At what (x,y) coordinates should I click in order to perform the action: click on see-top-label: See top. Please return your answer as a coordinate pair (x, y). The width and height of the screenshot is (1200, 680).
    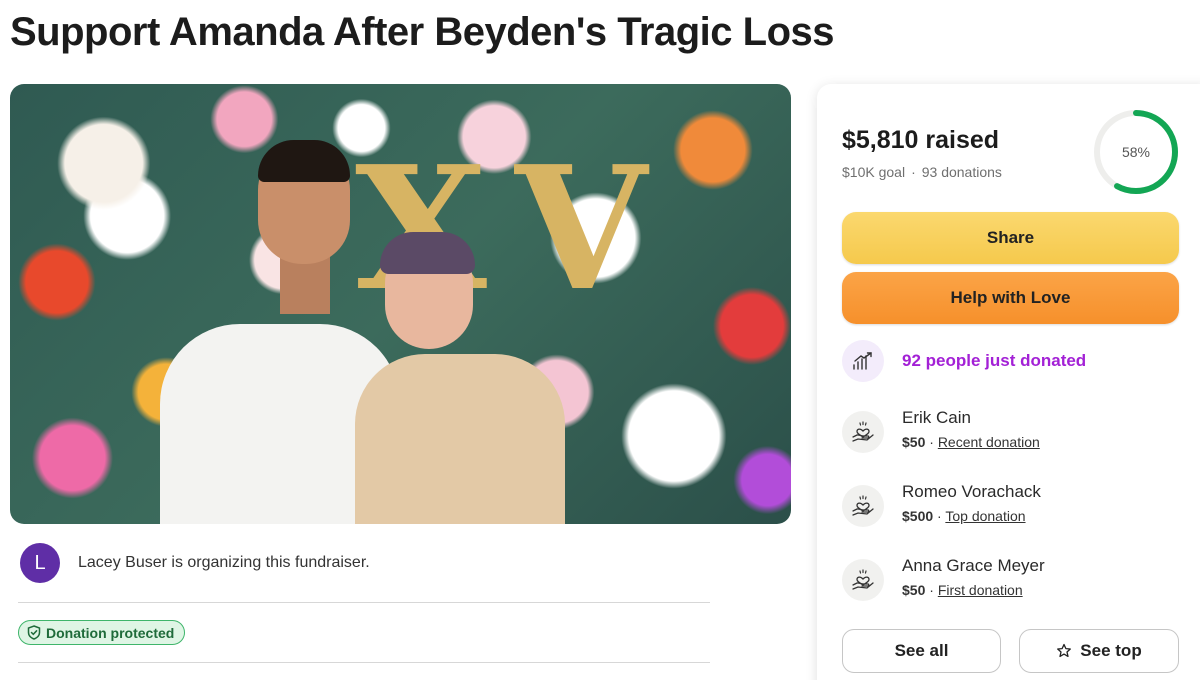
    Looking at the image, I should click on (1111, 650).